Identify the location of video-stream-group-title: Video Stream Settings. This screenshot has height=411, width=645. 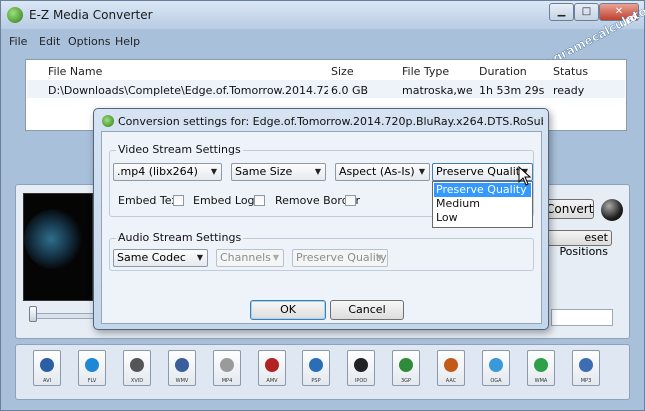
(179, 149).